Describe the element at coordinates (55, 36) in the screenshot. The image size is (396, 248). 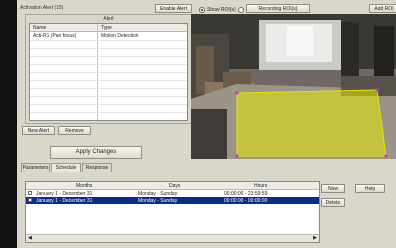
I see `alert-name: Acti-R1 (Pan focus)` at that location.